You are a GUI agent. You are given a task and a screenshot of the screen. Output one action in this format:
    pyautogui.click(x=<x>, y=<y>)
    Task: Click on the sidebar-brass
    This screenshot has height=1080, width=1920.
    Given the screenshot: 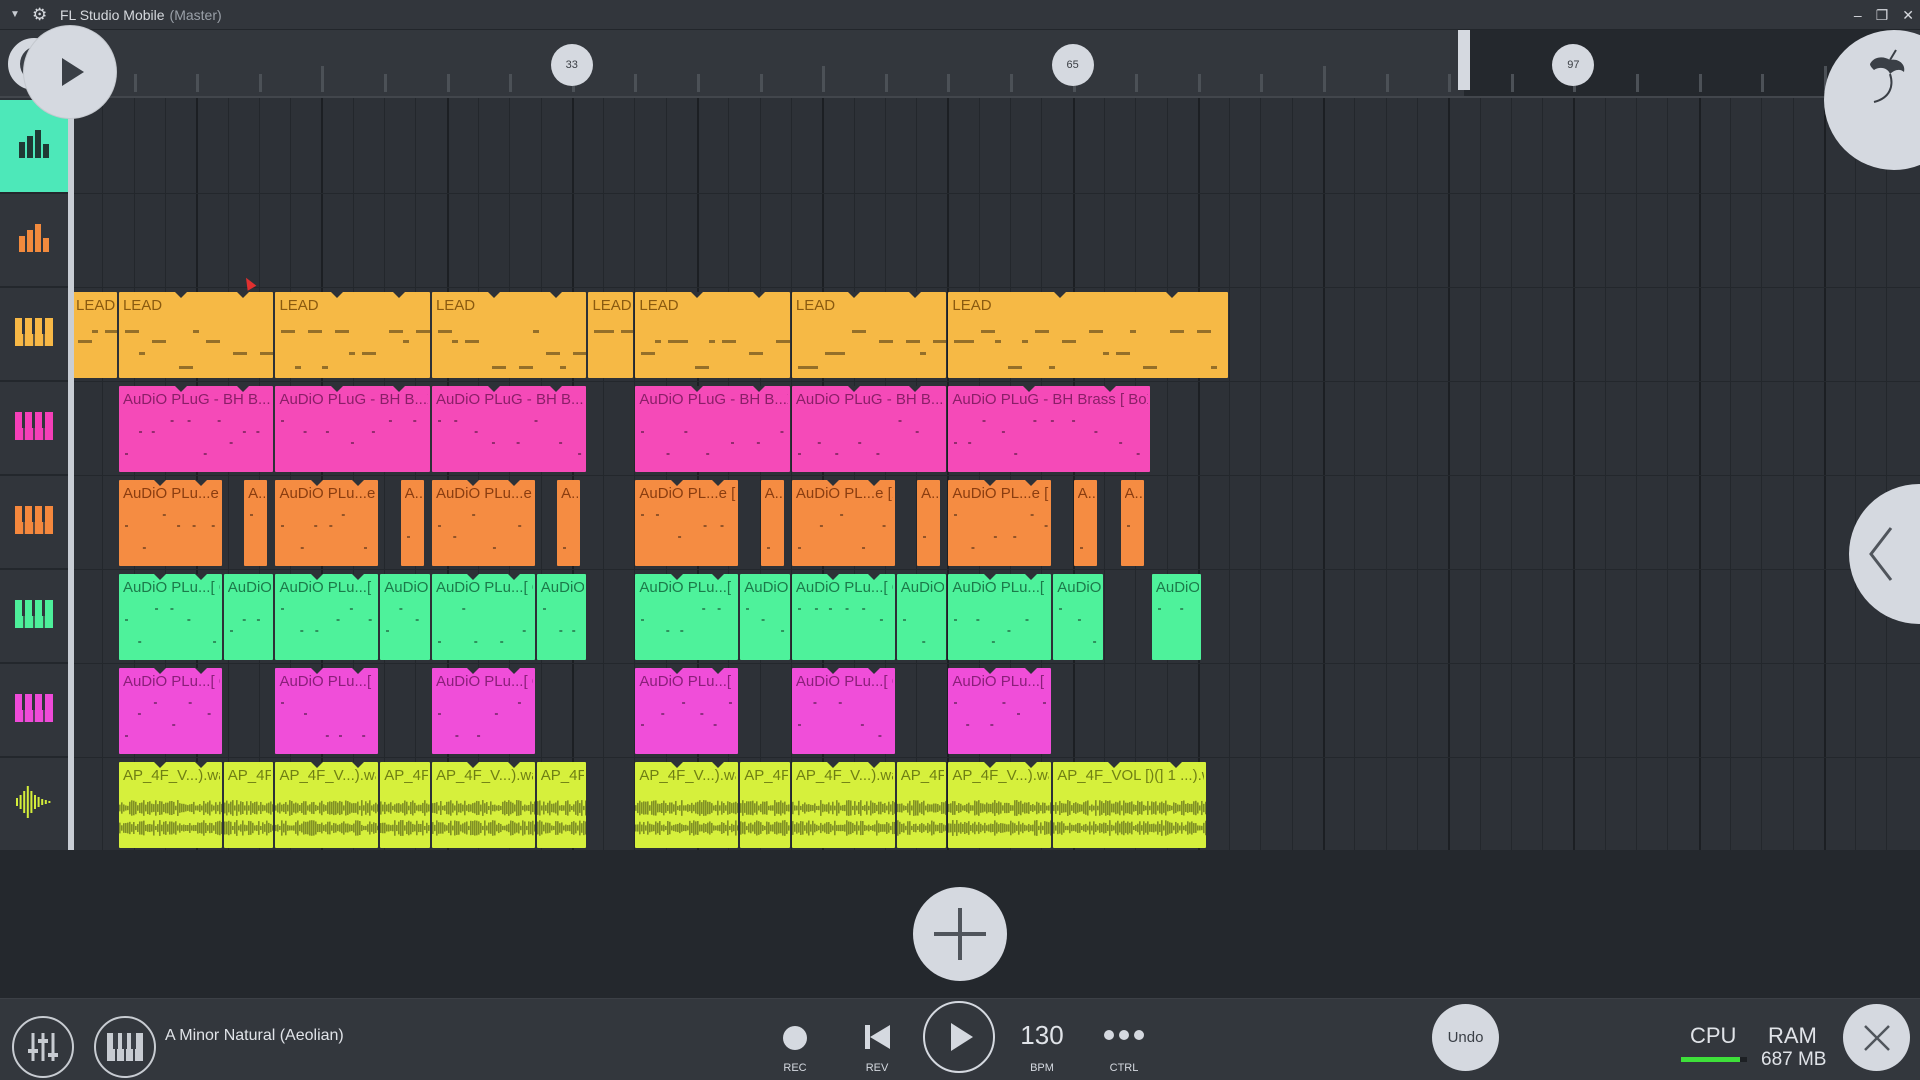 What is the action you would take?
    pyautogui.click(x=34, y=428)
    